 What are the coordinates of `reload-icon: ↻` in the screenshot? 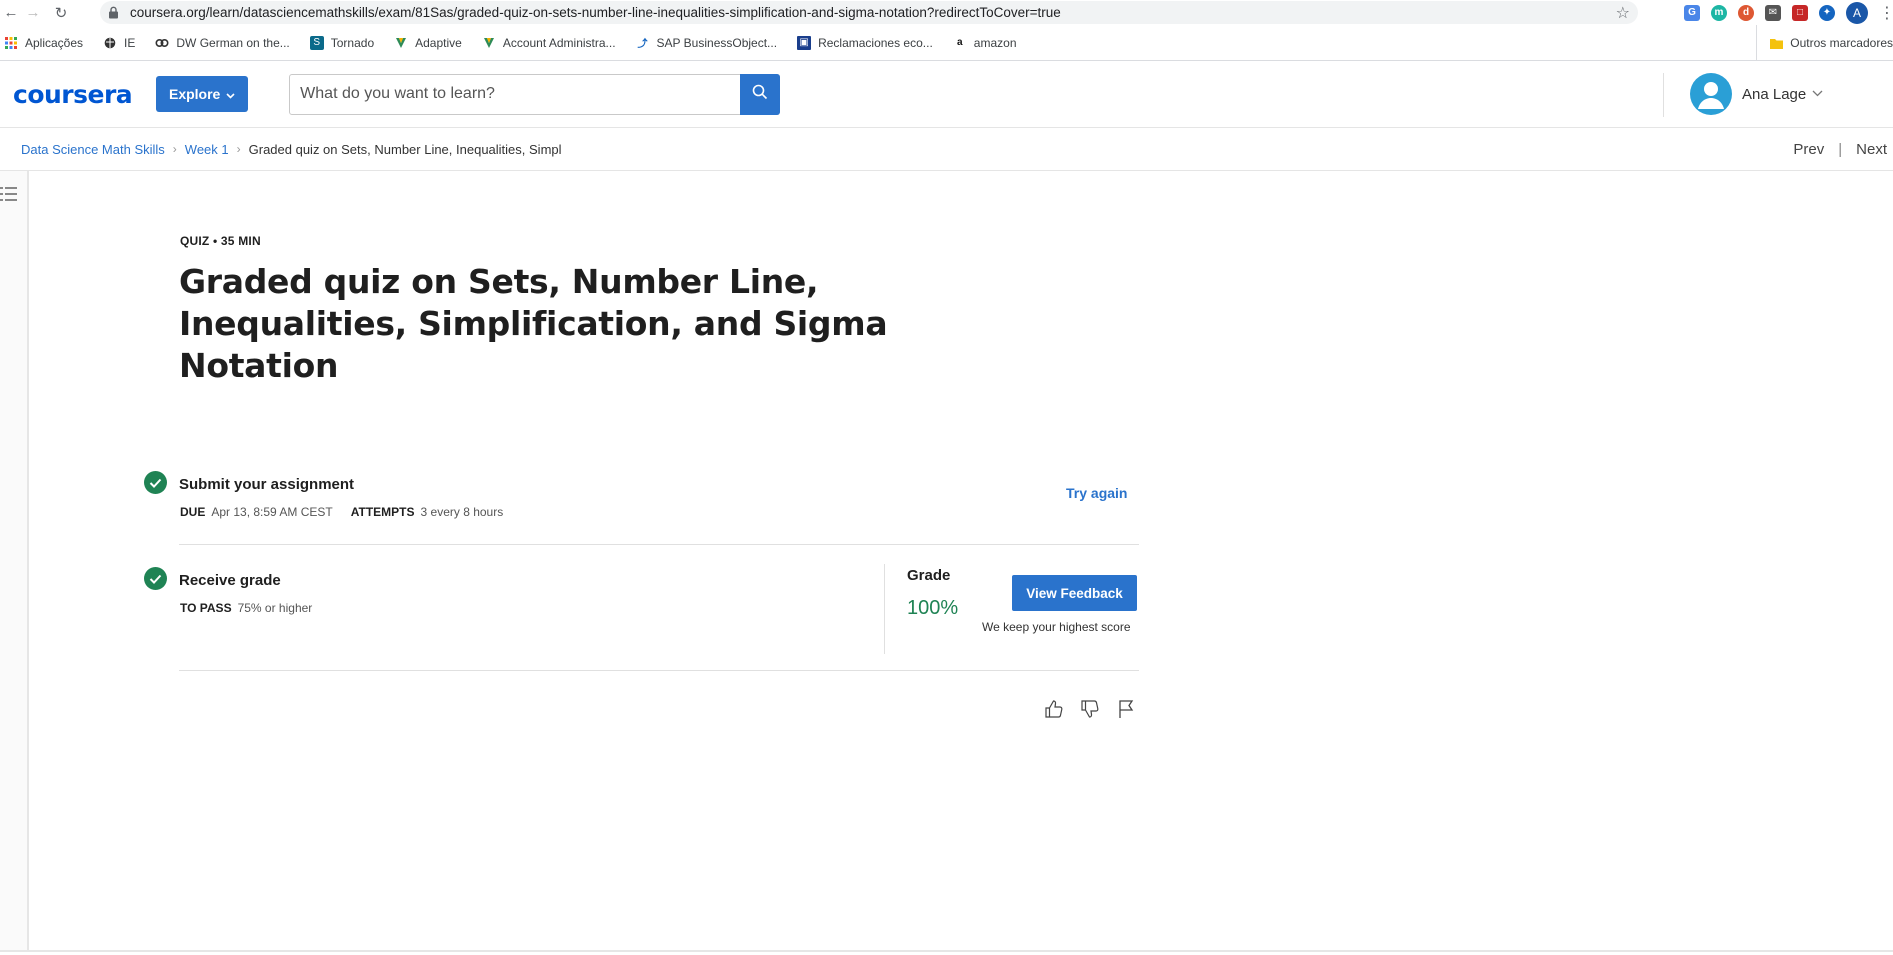 It's located at (61, 13).